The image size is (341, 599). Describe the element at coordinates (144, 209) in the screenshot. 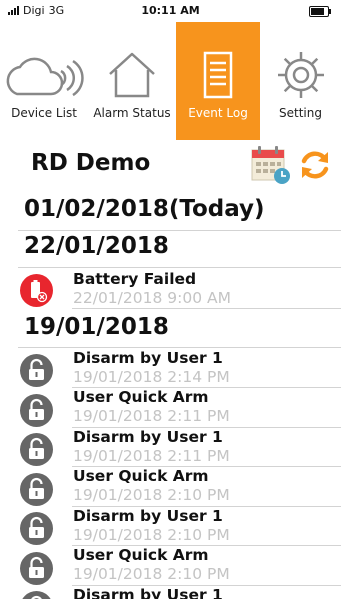

I see `date-header: 01/02/2018(Today)` at that location.